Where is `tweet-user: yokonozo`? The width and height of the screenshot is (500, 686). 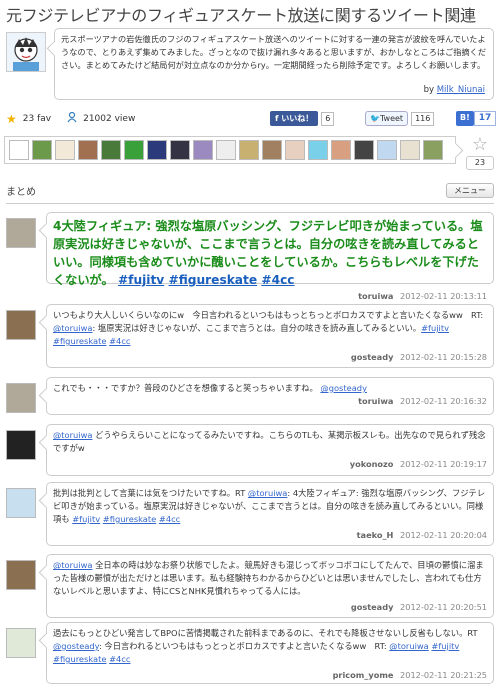
tweet-user: yokonozo is located at coordinates (372, 464).